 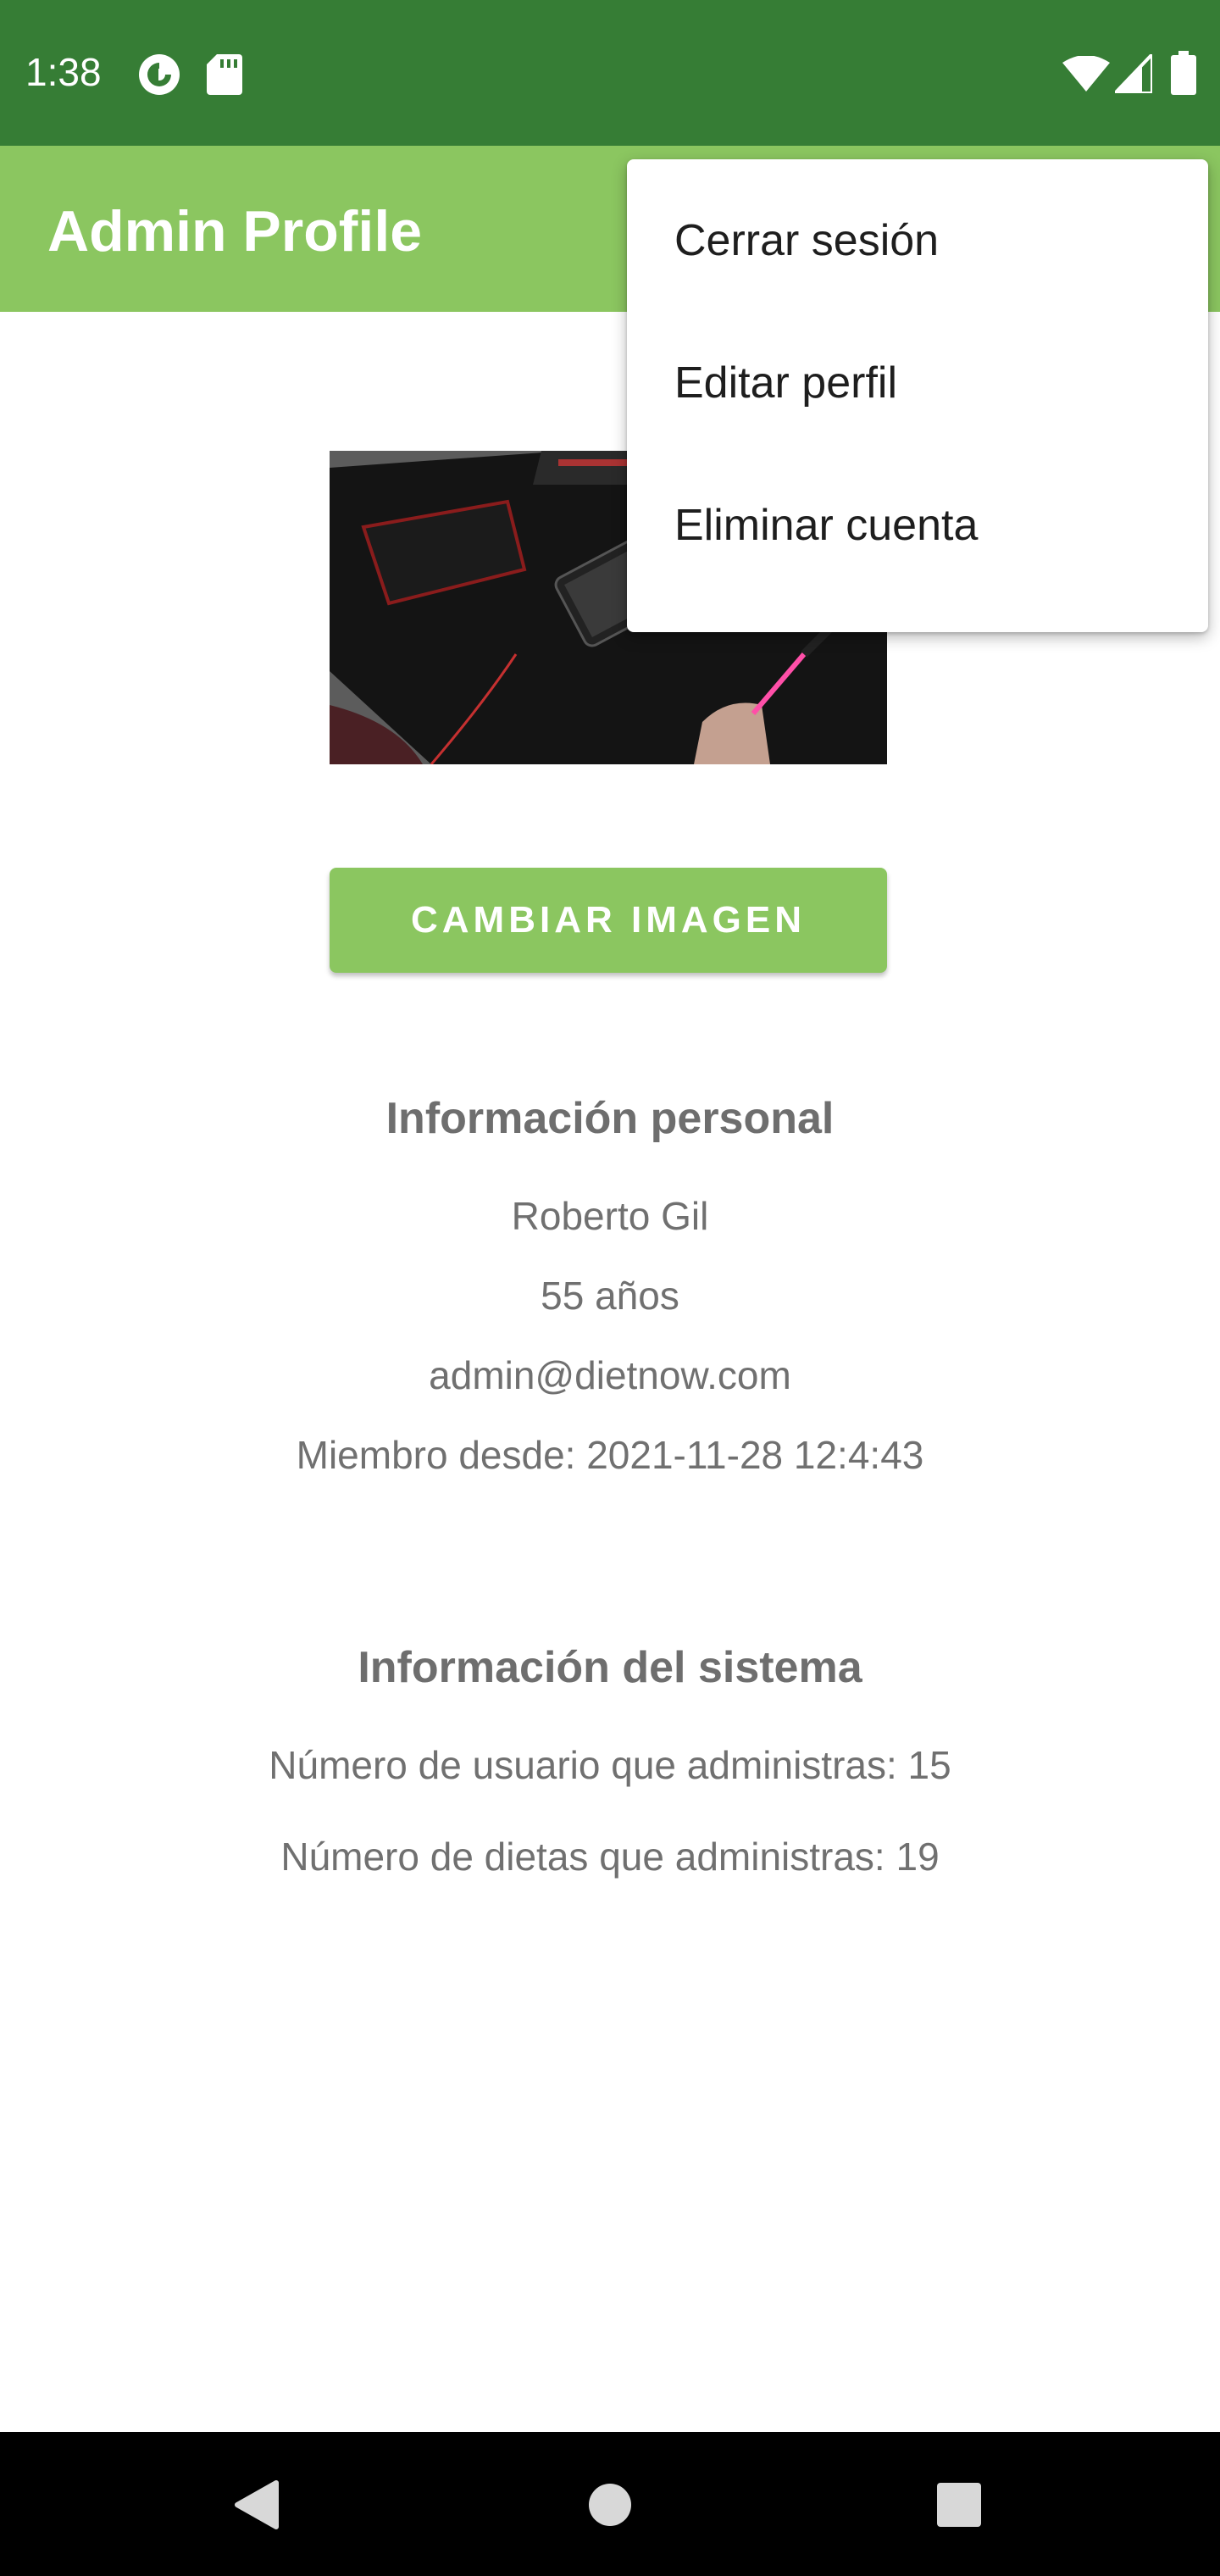 I want to click on menu-item-logout: Cerrar sesión, so click(x=917, y=244).